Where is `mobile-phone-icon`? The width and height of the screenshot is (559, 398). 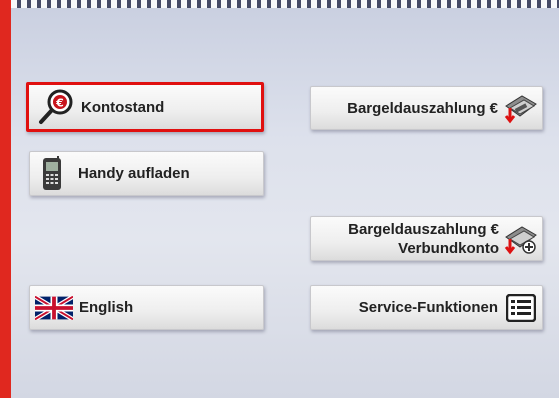
mobile-phone-icon is located at coordinates (52, 173).